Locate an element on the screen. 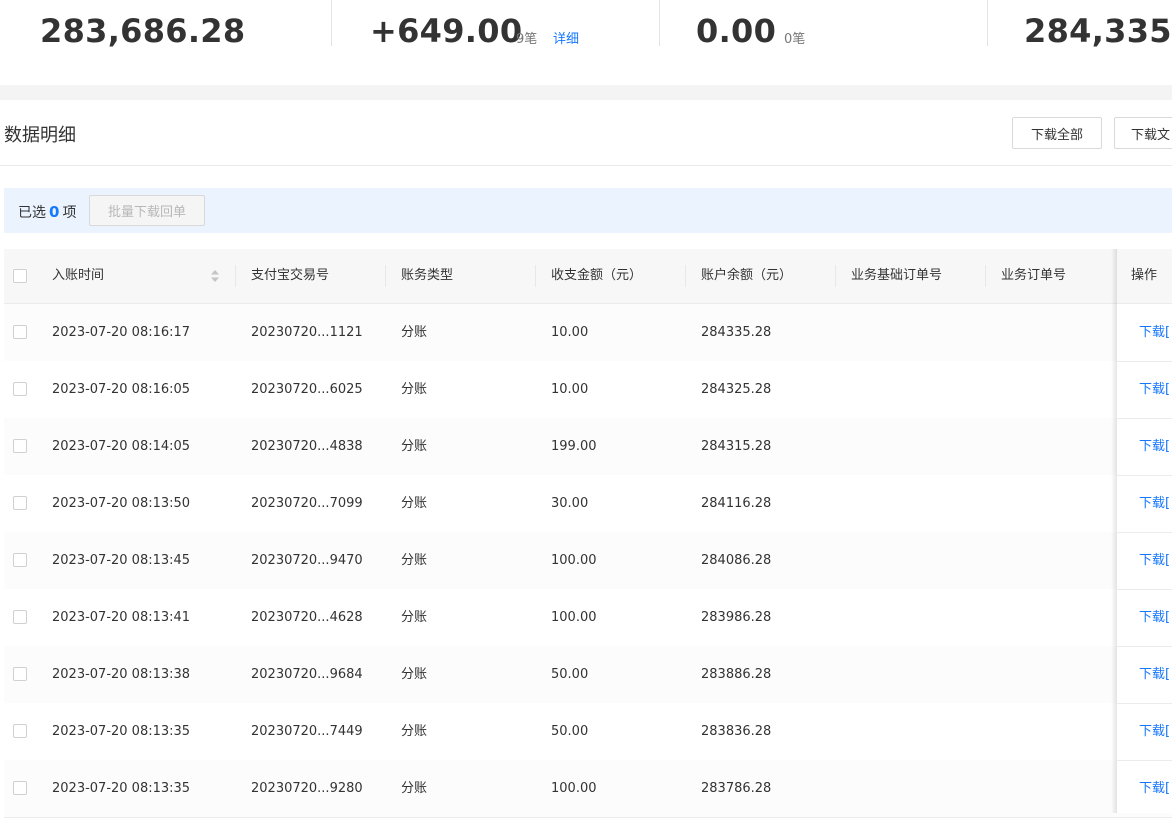 The height and width of the screenshot is (818, 1172). column-header-base-order: 业务基础订单号 is located at coordinates (897, 275).